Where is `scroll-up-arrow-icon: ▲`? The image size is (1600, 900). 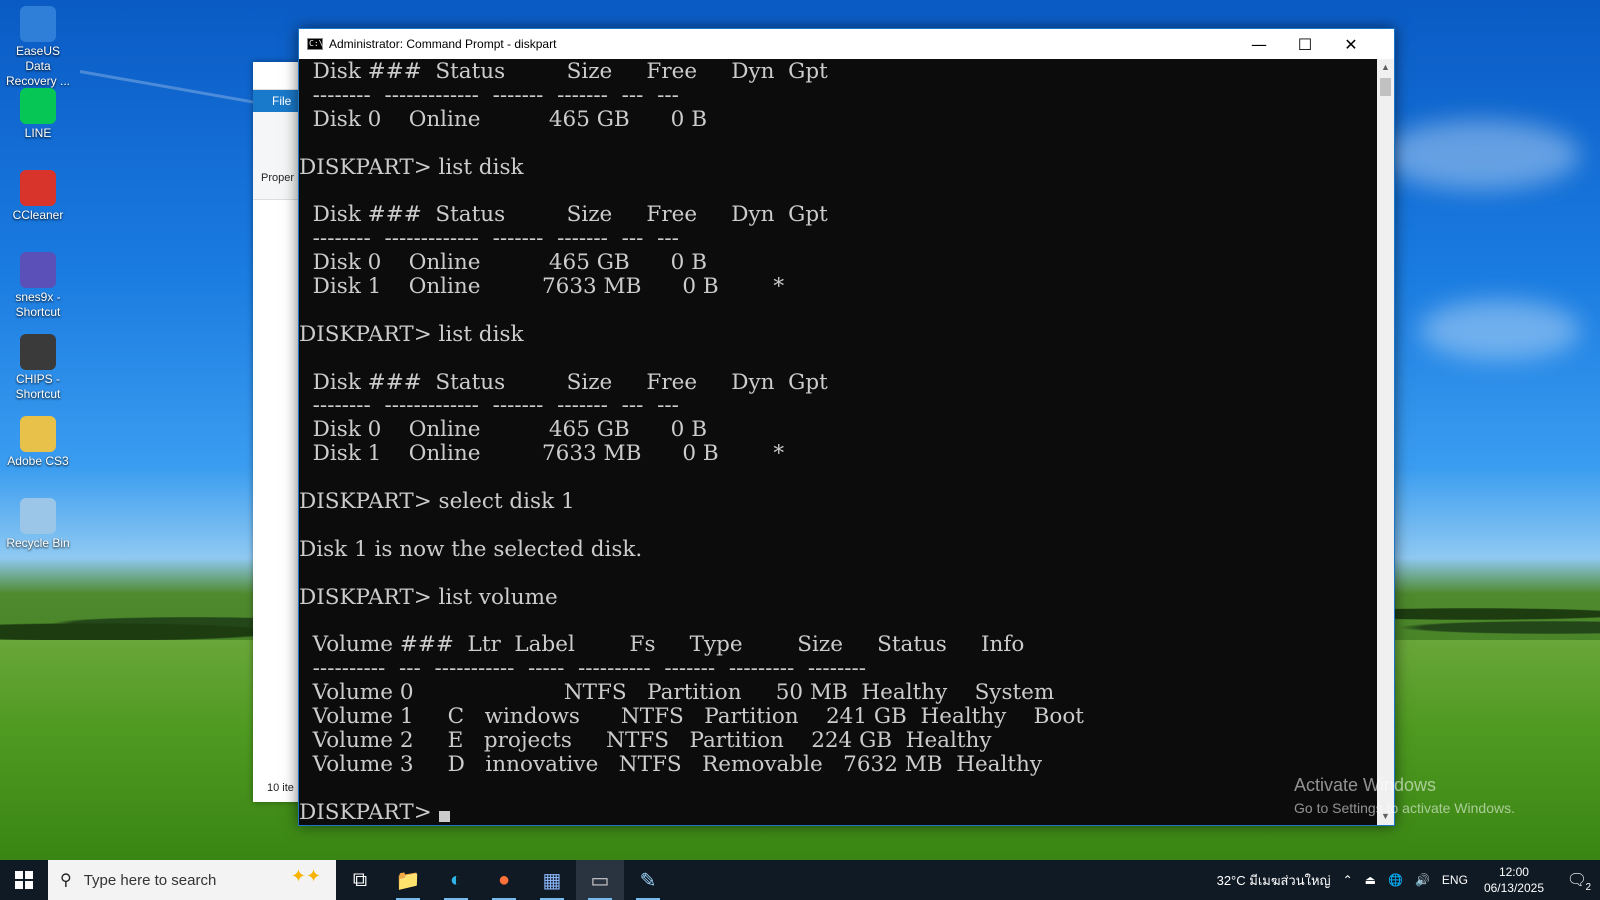
scroll-up-arrow-icon: ▲ is located at coordinates (1385, 67).